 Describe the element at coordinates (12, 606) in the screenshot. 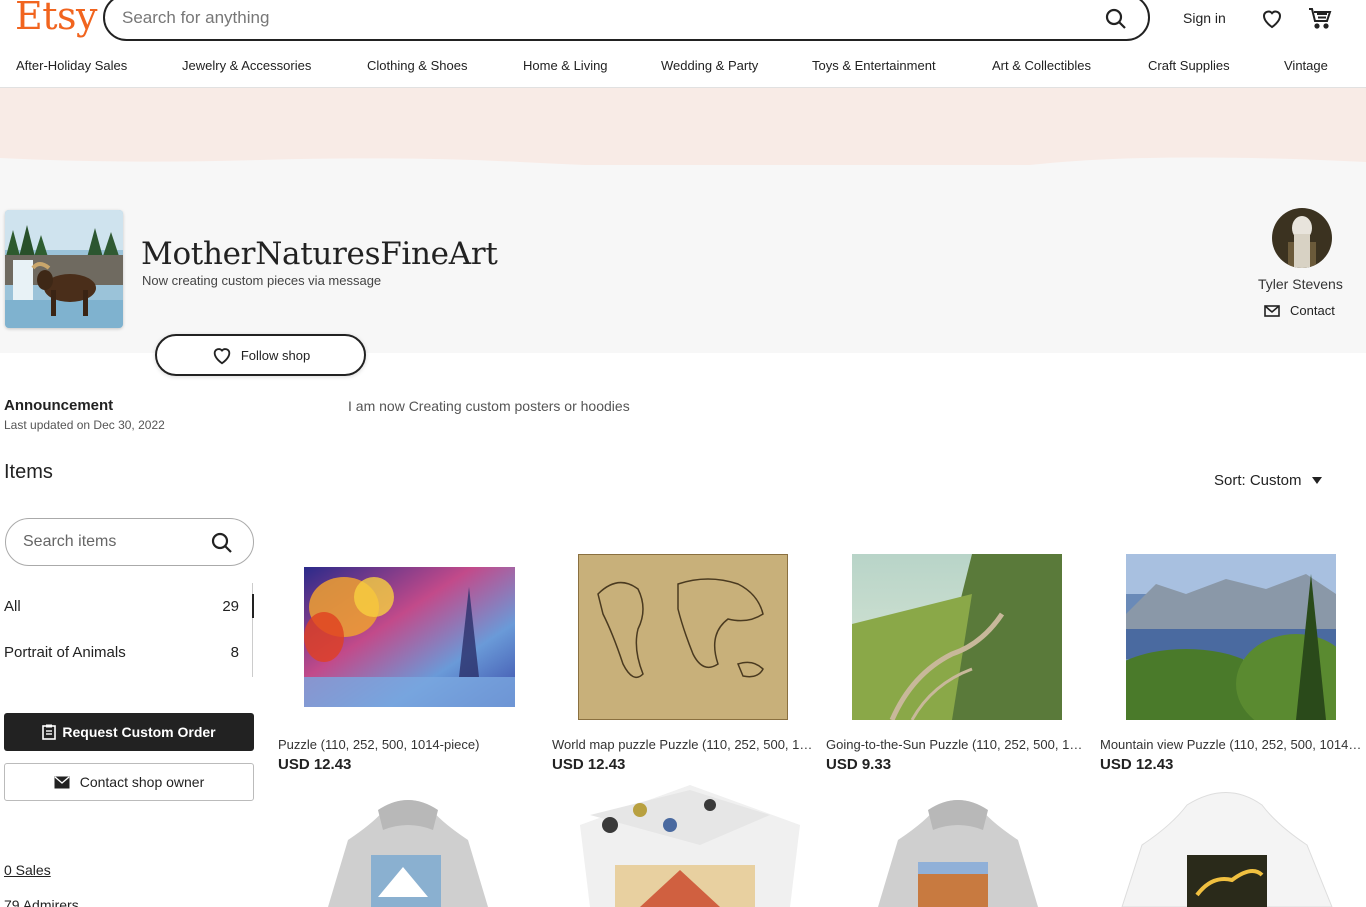

I see `section-label: All` at that location.